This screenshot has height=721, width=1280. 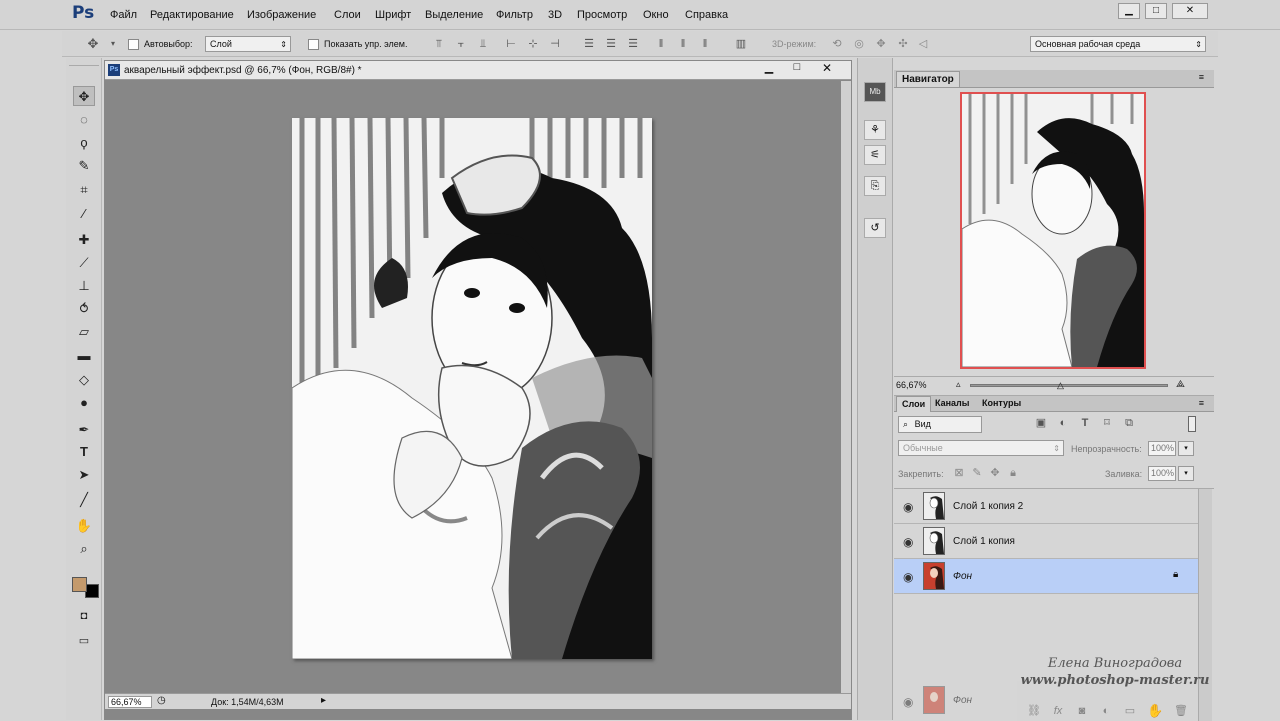 I want to click on tool-preset-arrow-icon: ▾, so click(x=113, y=44).